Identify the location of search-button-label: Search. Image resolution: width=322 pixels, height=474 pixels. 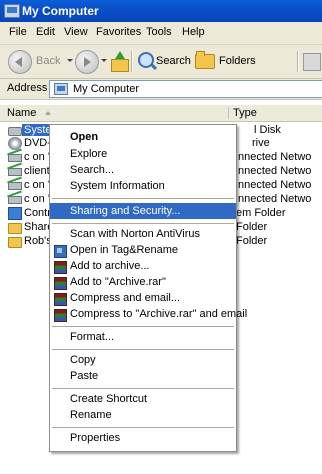
(173, 61).